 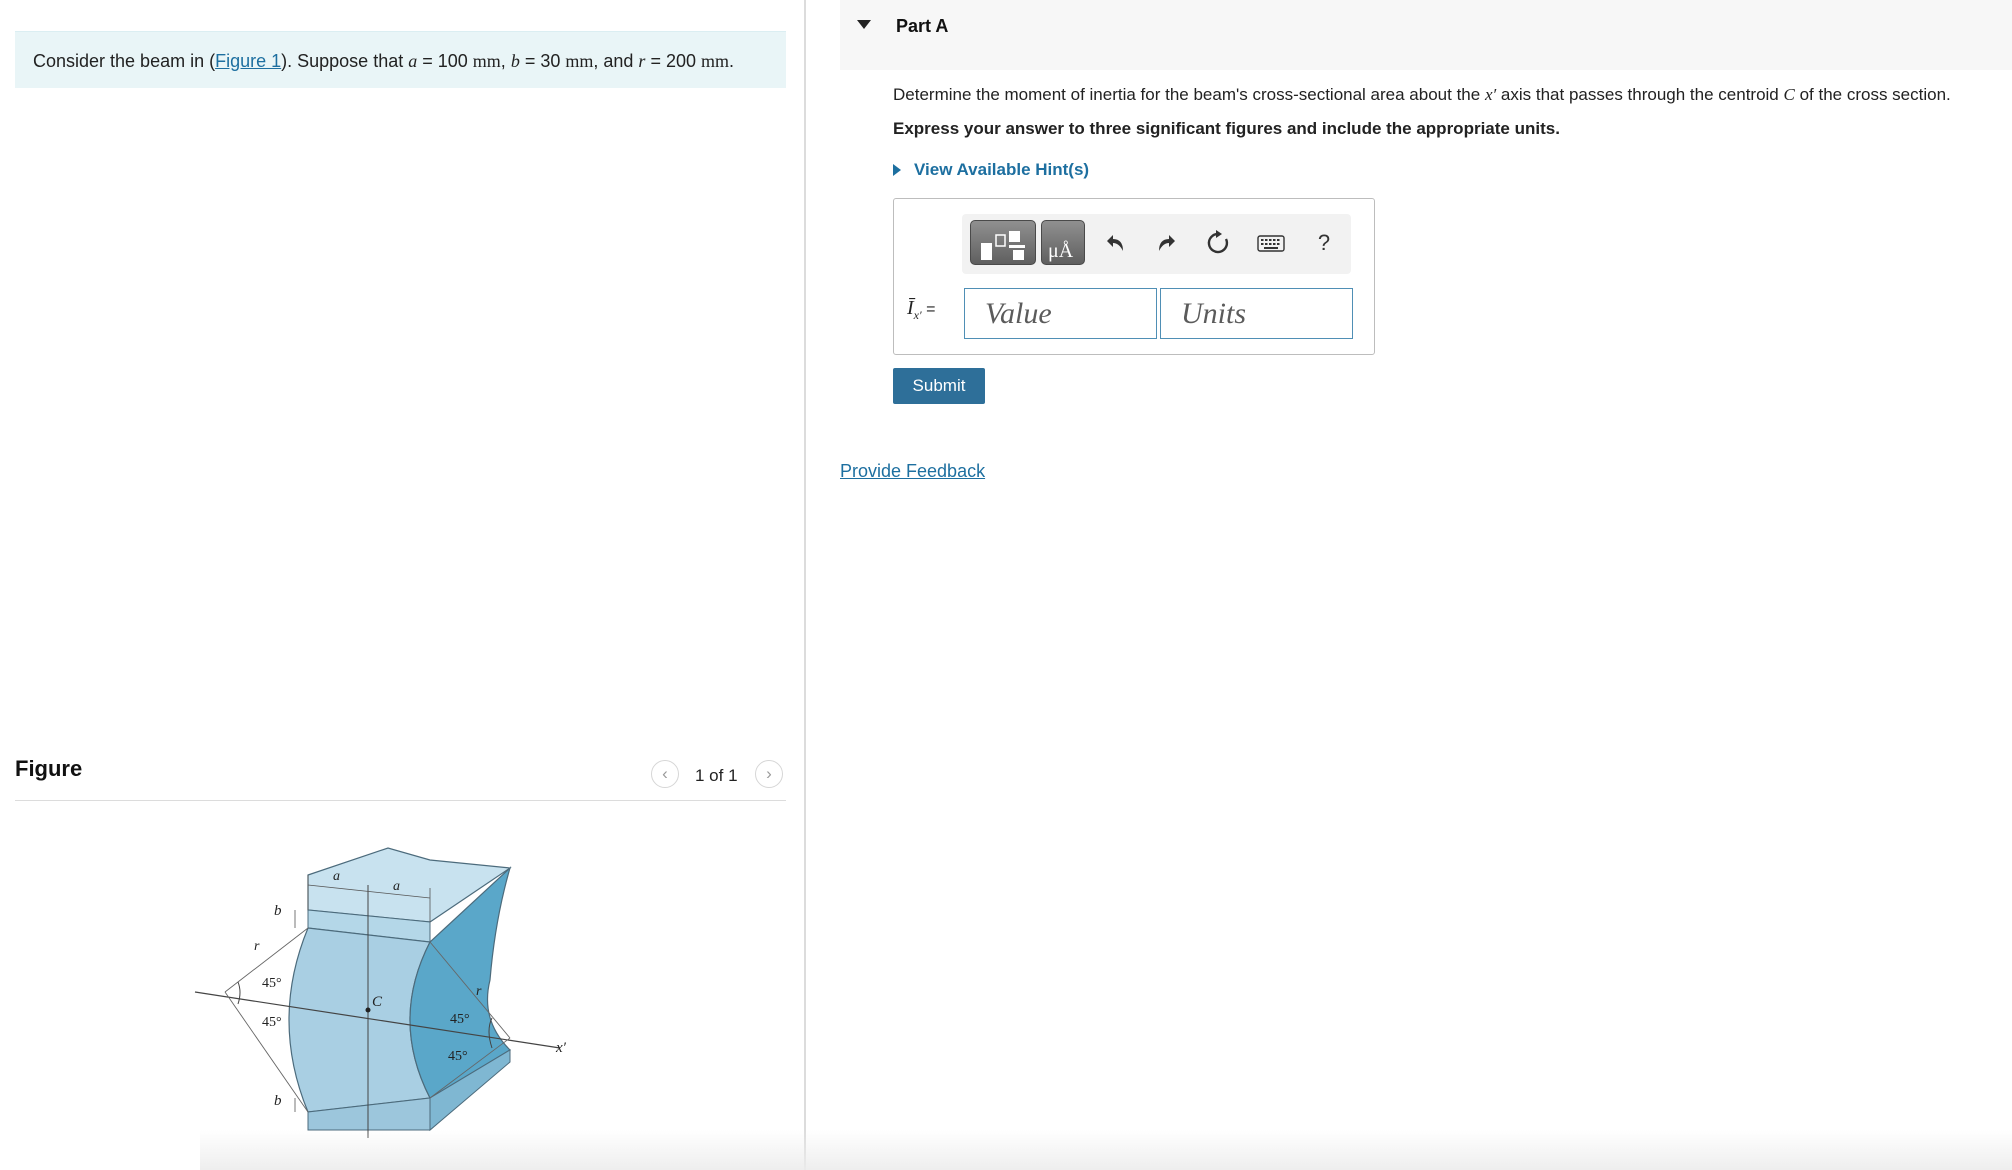 I want to click on part-title: Part A, so click(x=922, y=26).